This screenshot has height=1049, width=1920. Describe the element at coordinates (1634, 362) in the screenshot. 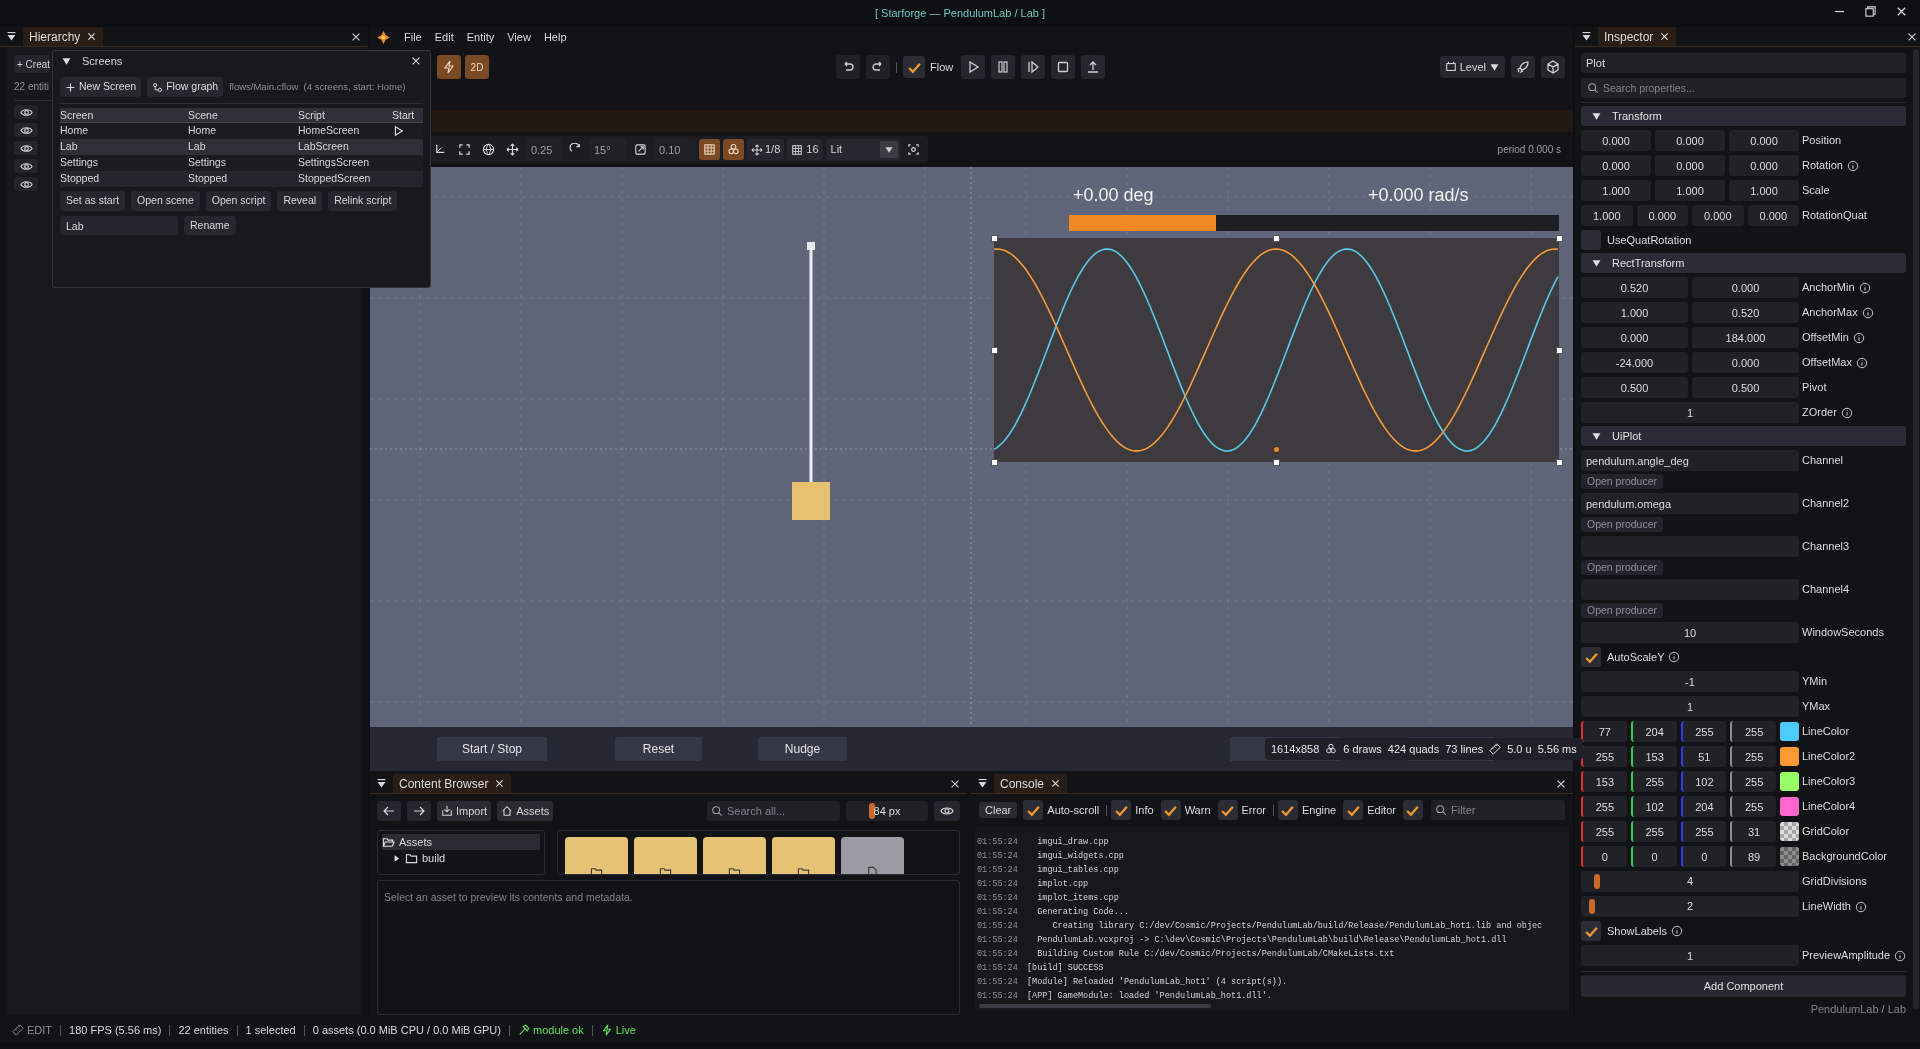

I see `number-field: -24.000` at that location.